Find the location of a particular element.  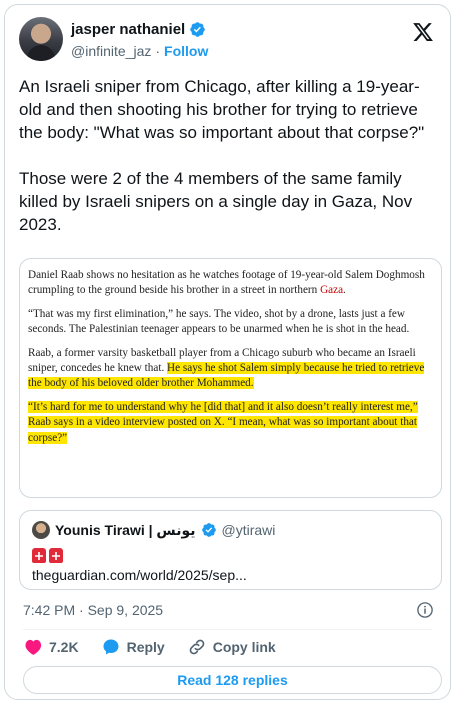

author-display-name: jasper nathaniel is located at coordinates (128, 29).